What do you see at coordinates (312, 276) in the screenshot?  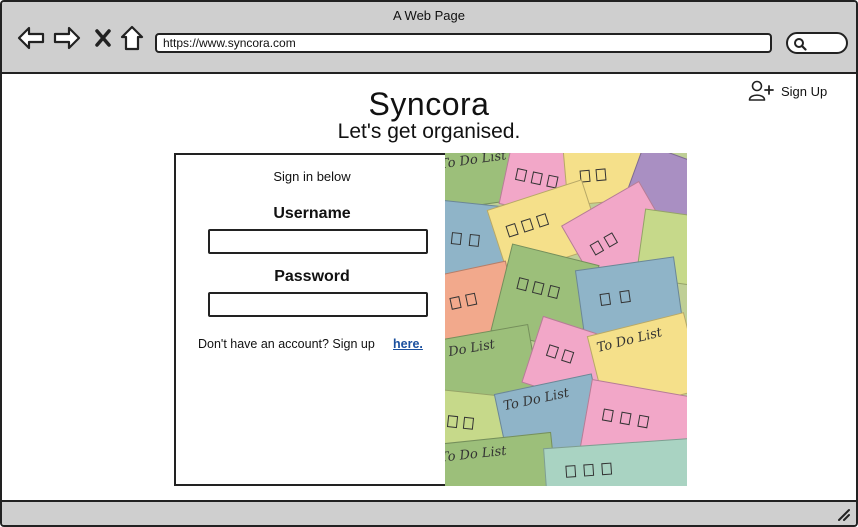 I see `password-label: Password` at bounding box center [312, 276].